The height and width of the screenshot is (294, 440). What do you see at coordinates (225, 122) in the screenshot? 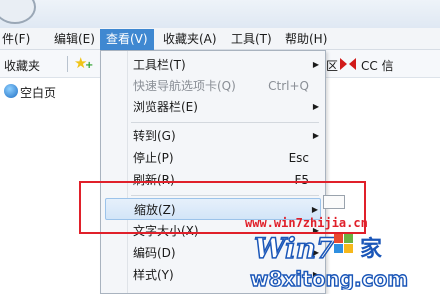
I see `menu-separator` at bounding box center [225, 122].